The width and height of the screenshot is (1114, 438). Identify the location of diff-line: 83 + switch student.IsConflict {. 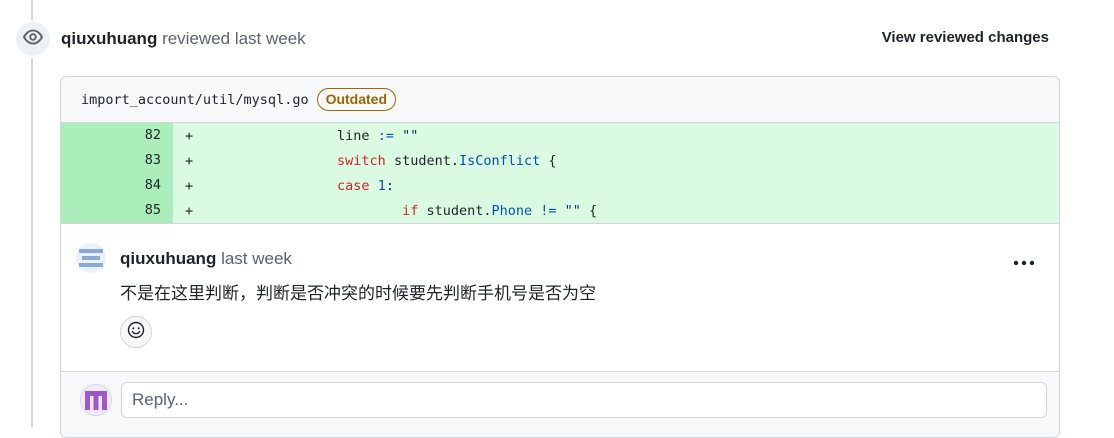
(560, 160).